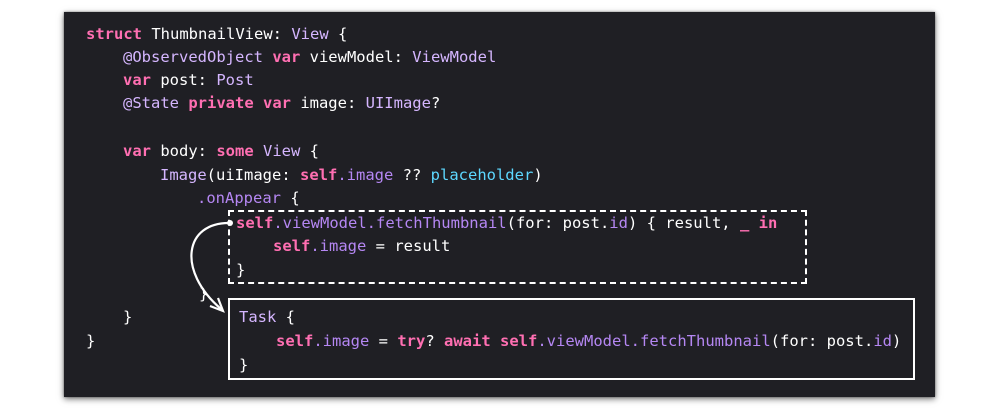 This screenshot has width=1000, height=416. I want to click on original-code-box, so click(517, 247).